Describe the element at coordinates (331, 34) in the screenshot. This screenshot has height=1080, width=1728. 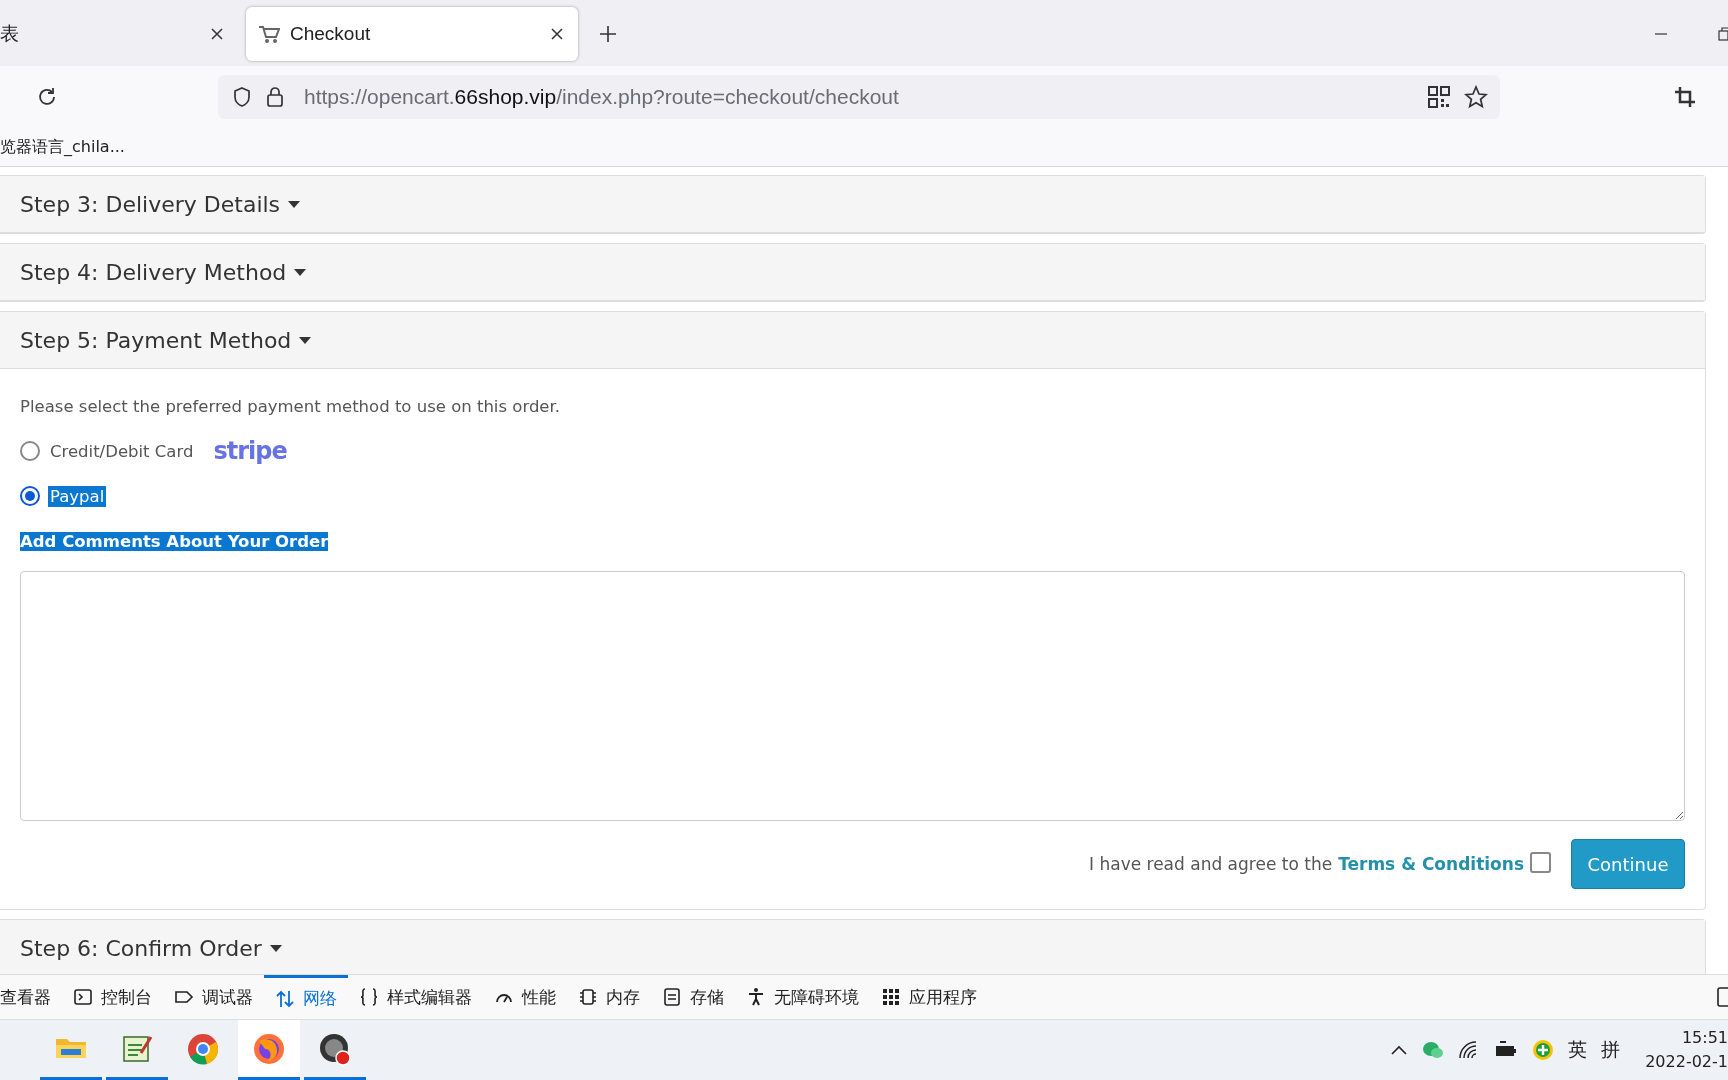
I see `tab-title: Checkout` at that location.